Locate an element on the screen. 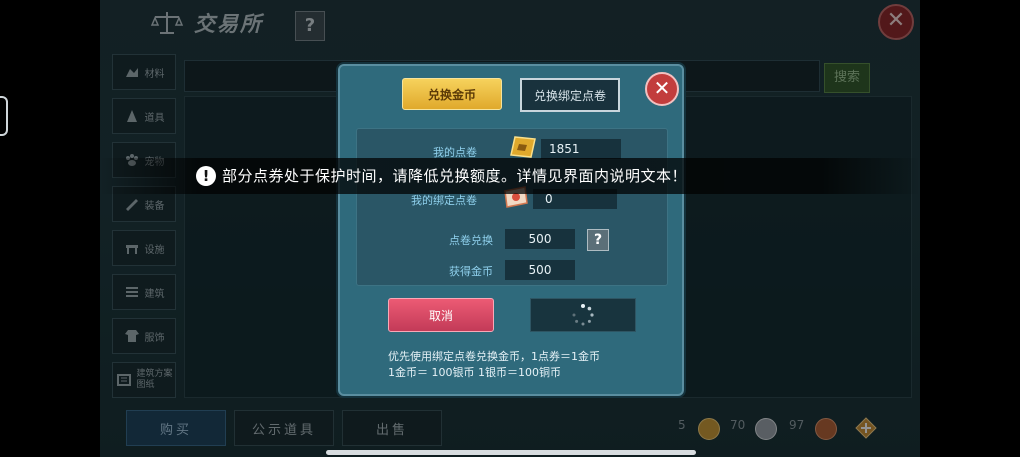 The height and width of the screenshot is (457, 1020). side-handle is located at coordinates (4, 116).